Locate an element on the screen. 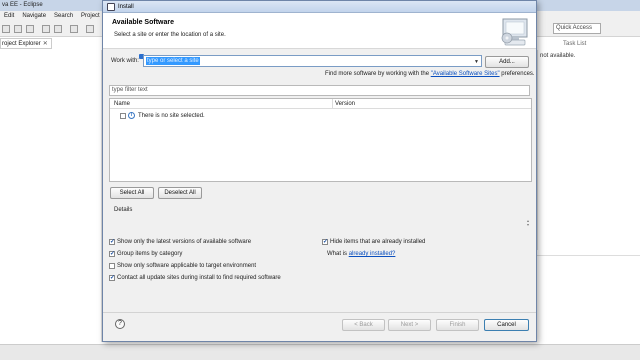 Image resolution: width=640 pixels, height=360 pixels. option-hide-installed: Hide items that are already installed is located at coordinates (374, 241).